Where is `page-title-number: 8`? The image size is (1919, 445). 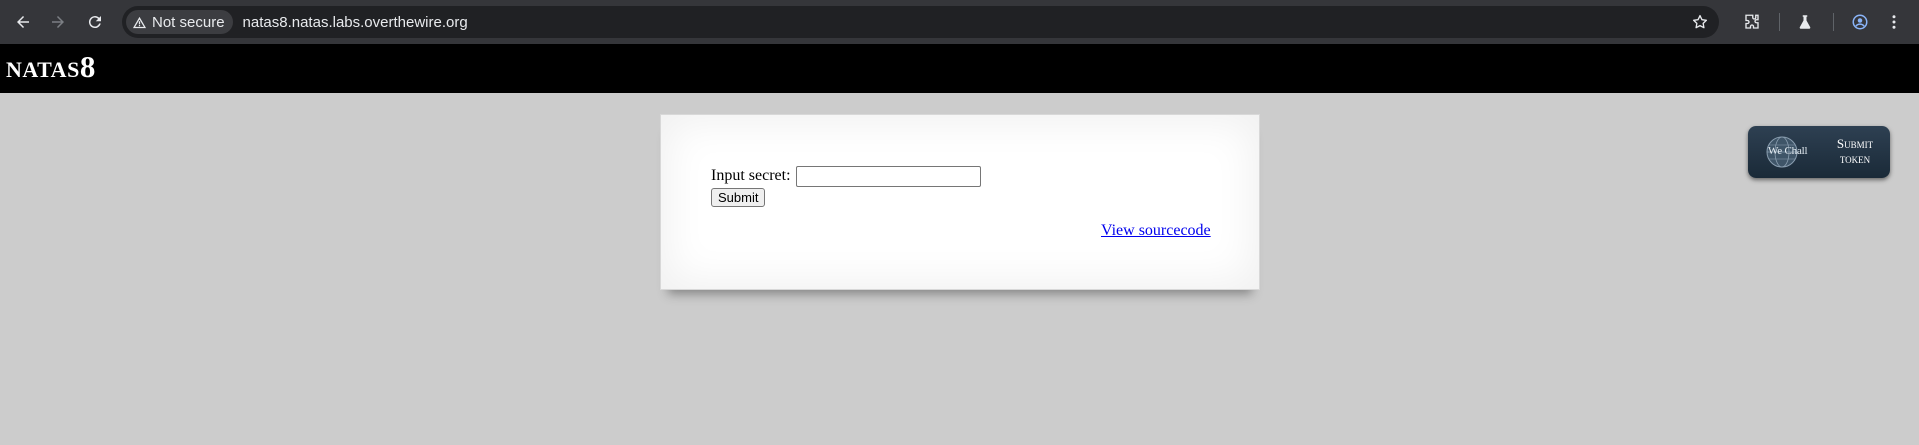 page-title-number: 8 is located at coordinates (87, 66).